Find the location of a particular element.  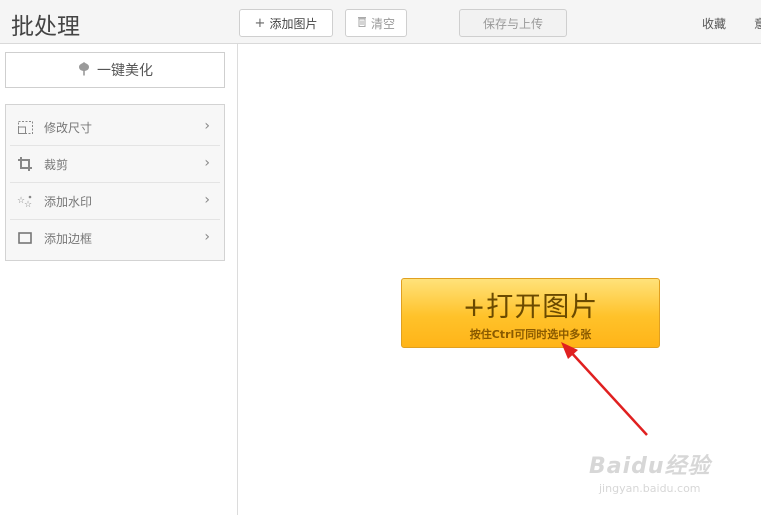

border-icon is located at coordinates (25, 238).